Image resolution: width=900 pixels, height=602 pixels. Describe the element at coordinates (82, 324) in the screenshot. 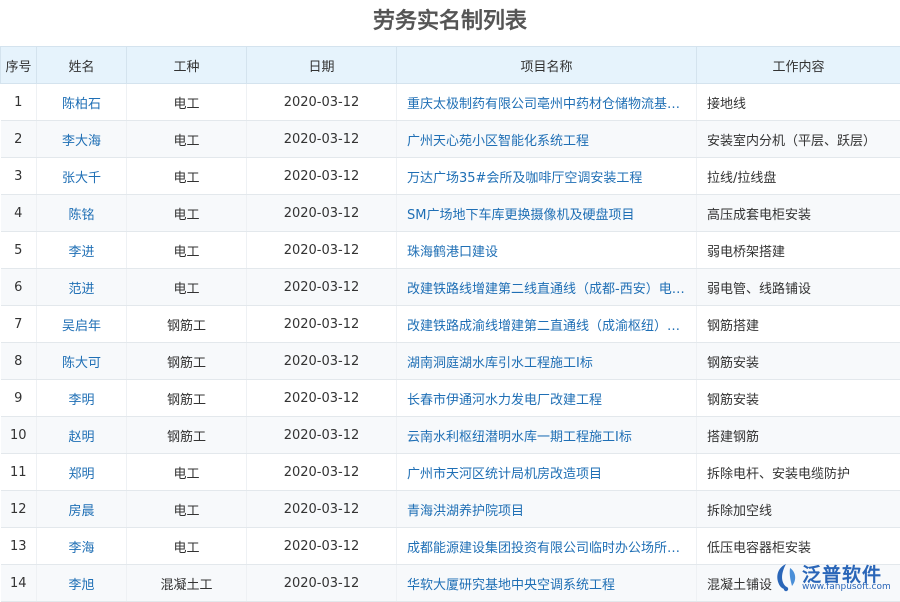

I see `cell-name: 吴启年` at that location.